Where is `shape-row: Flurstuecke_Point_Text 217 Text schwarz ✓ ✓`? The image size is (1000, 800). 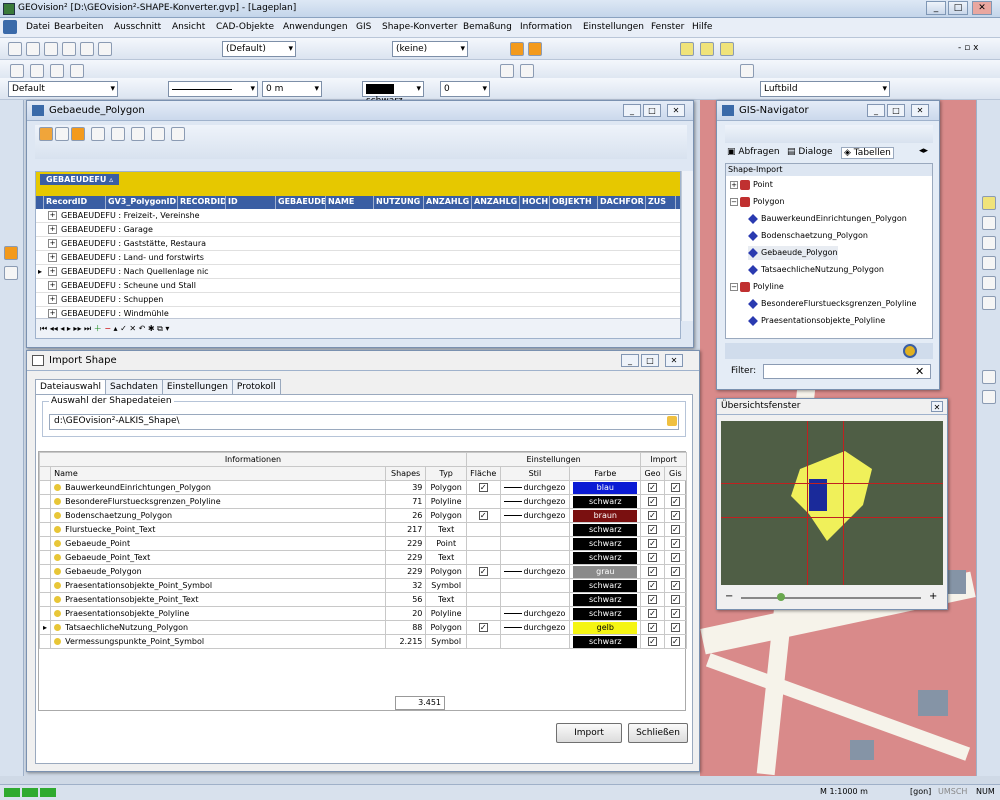 shape-row: Flurstuecke_Point_Text 217 Text schwarz ✓ ✓ is located at coordinates (363, 529).